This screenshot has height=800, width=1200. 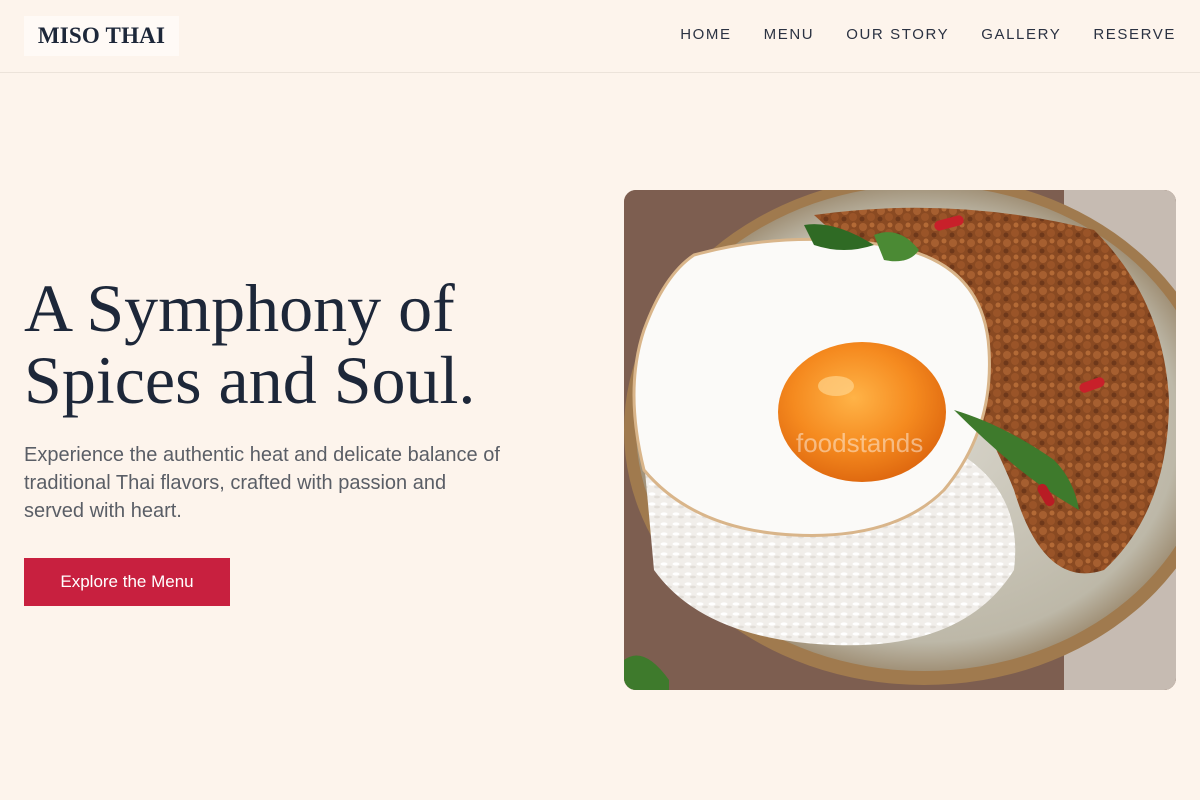 What do you see at coordinates (127, 582) in the screenshot?
I see `explore-menu-button: Explore the Menu` at bounding box center [127, 582].